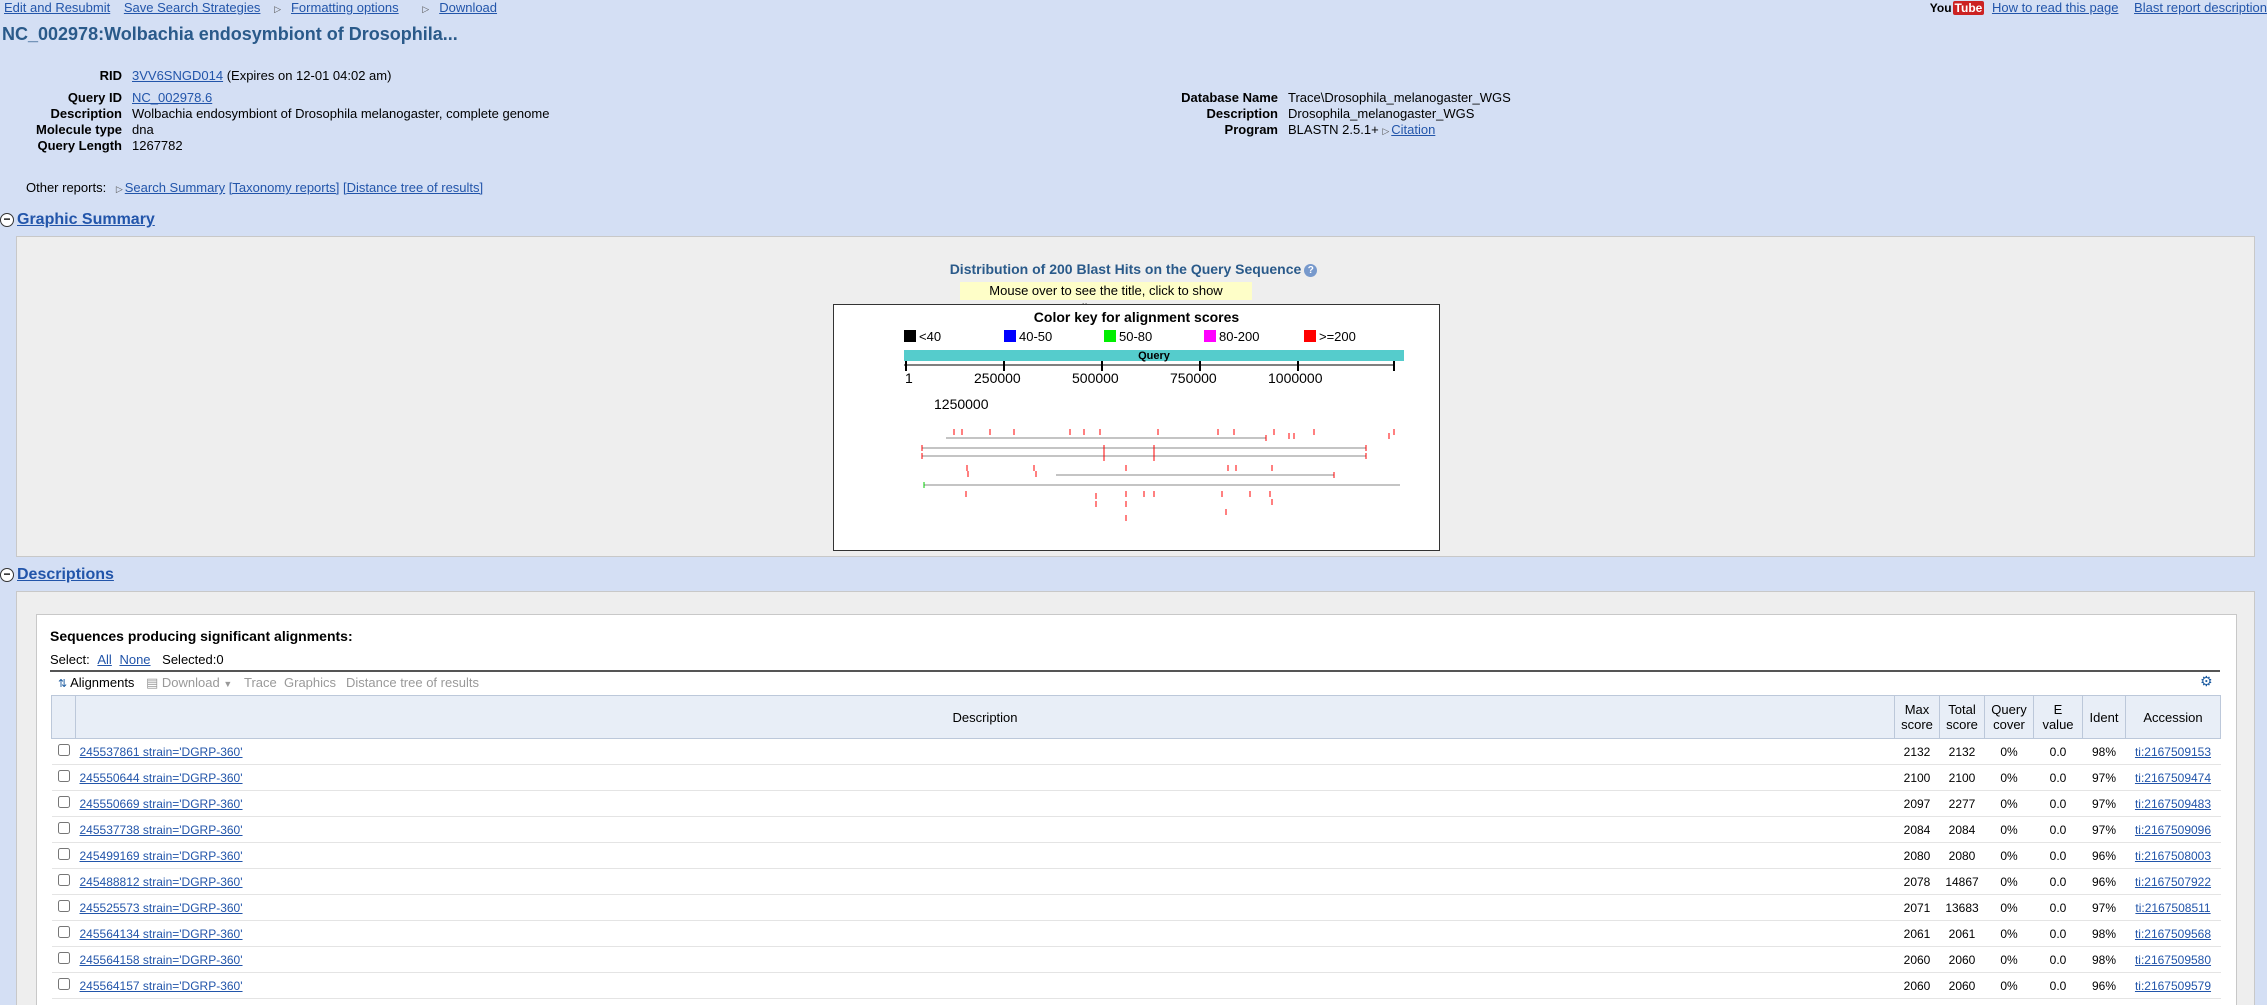  I want to click on graphic-summary-link: Graphic Summary, so click(86, 219).